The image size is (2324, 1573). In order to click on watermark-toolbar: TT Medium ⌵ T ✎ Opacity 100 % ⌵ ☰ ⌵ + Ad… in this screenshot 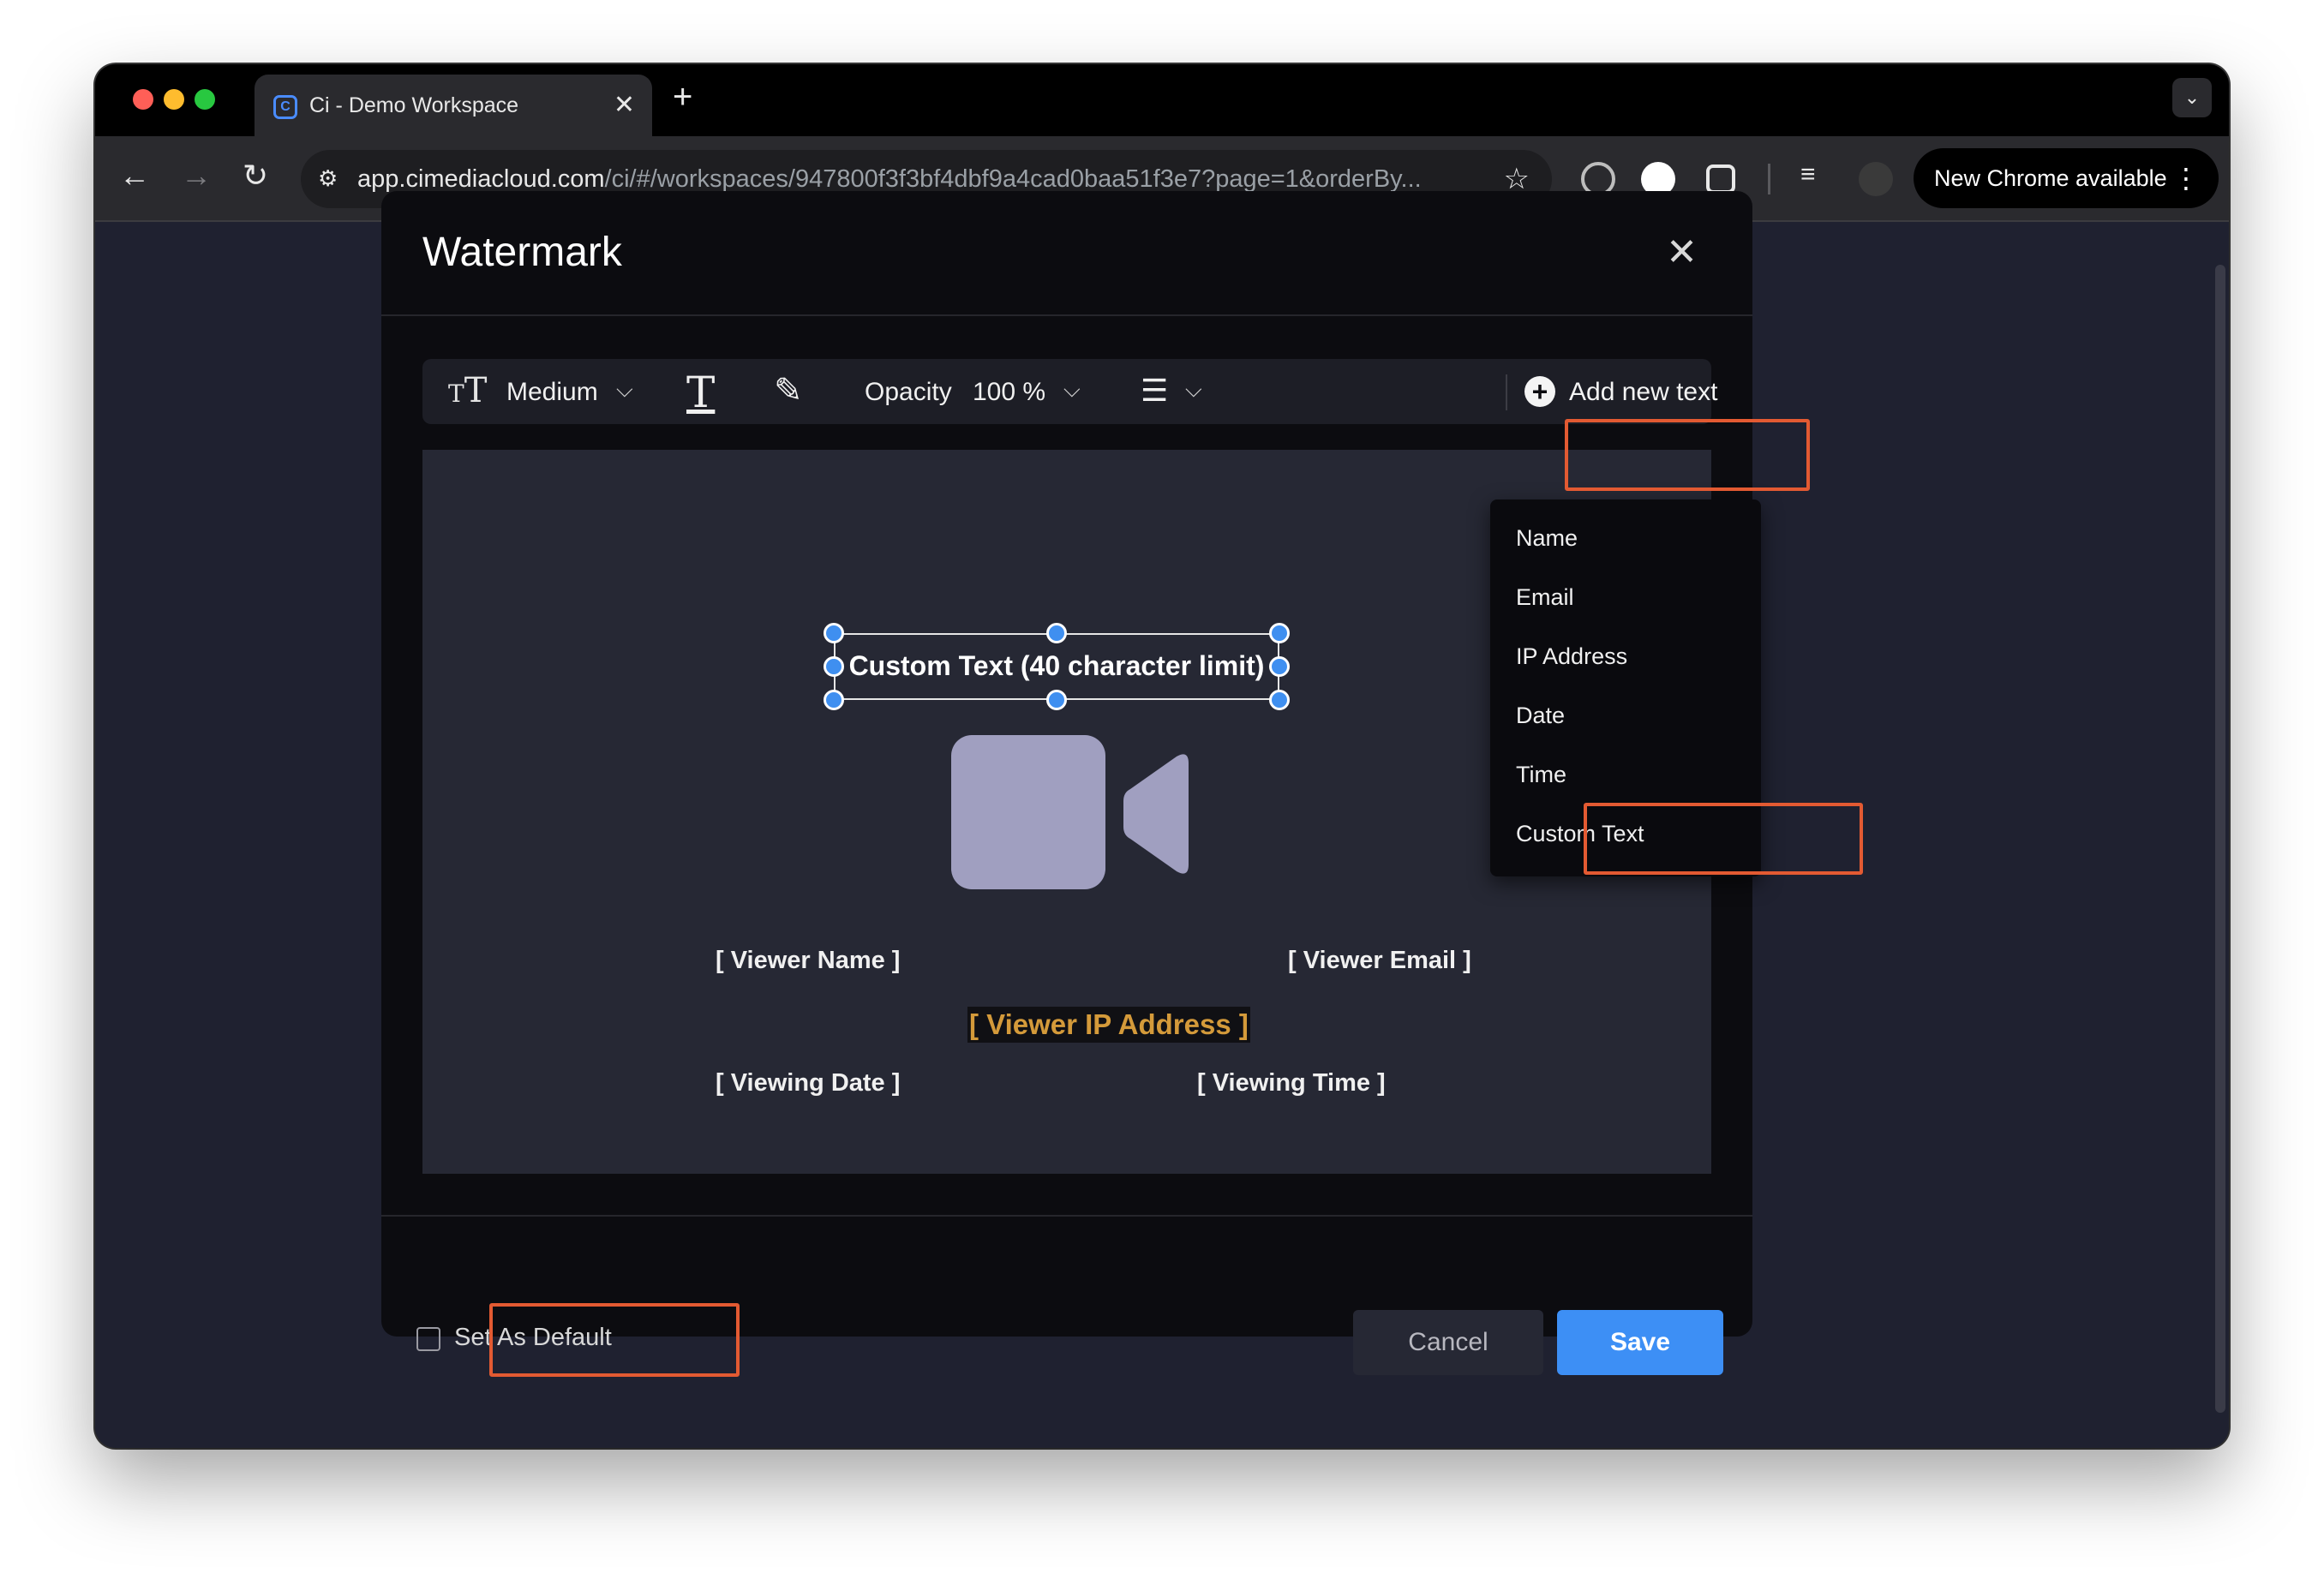, I will do `click(1069, 391)`.